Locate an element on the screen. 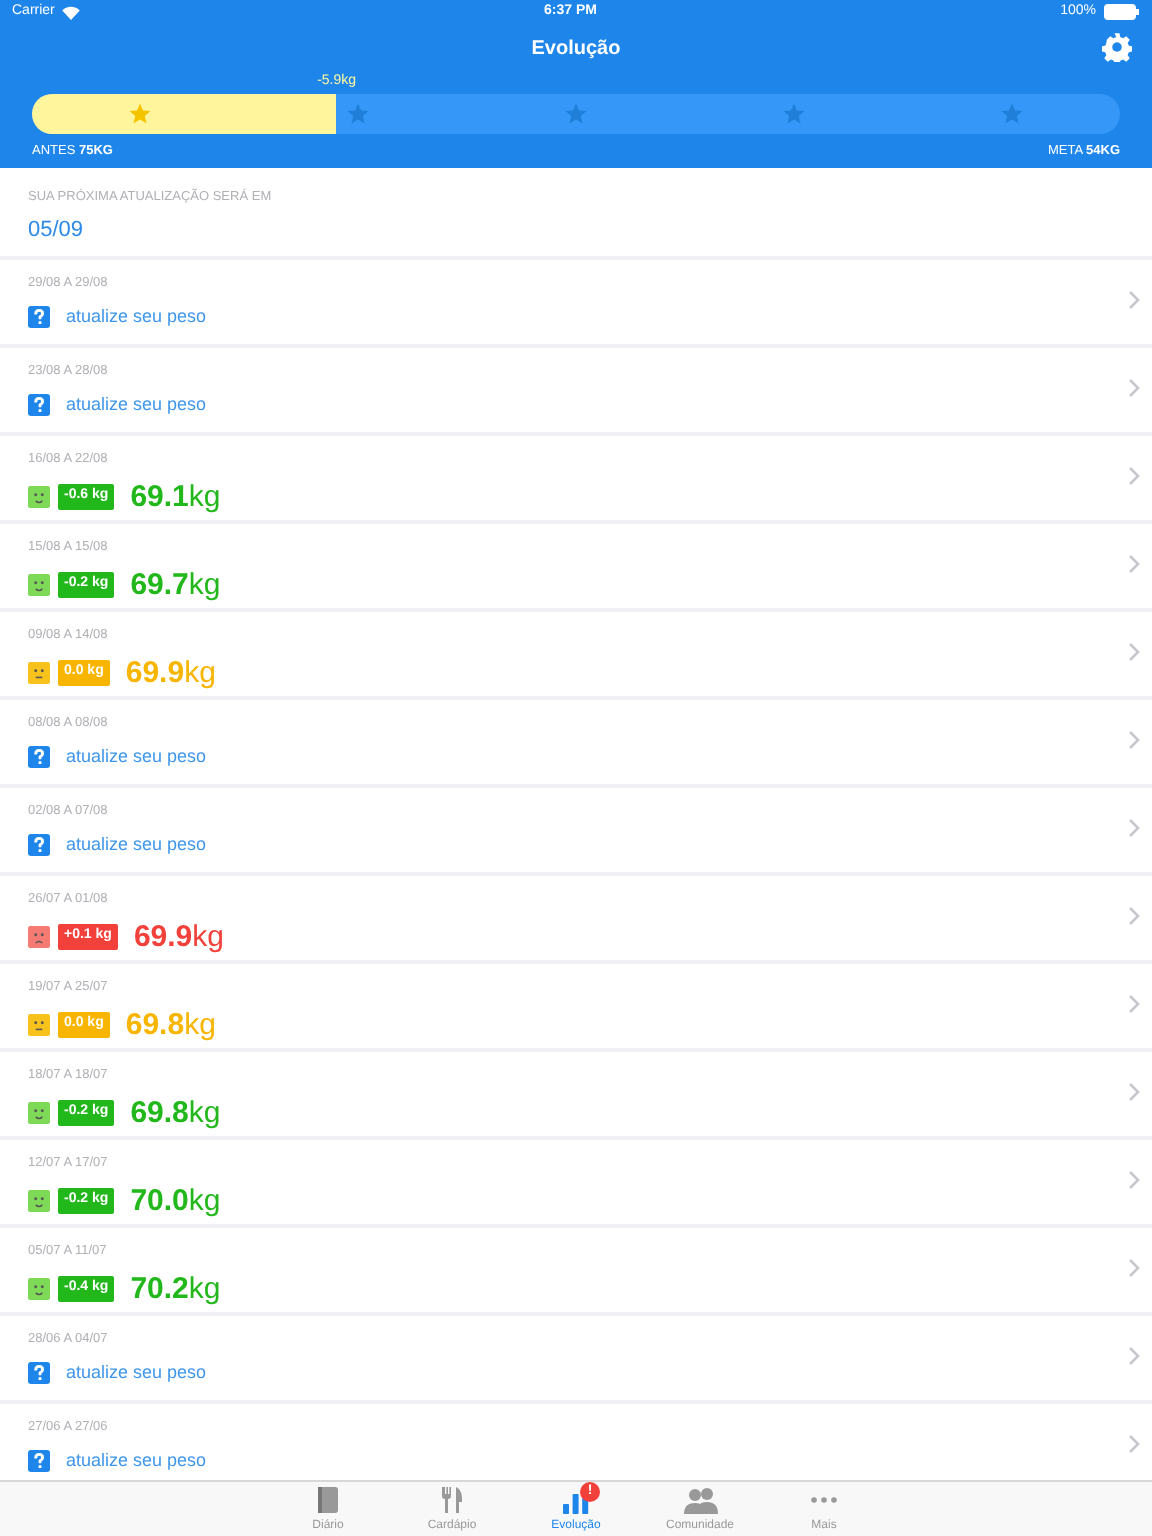  screen-title: Evolução is located at coordinates (576, 49).